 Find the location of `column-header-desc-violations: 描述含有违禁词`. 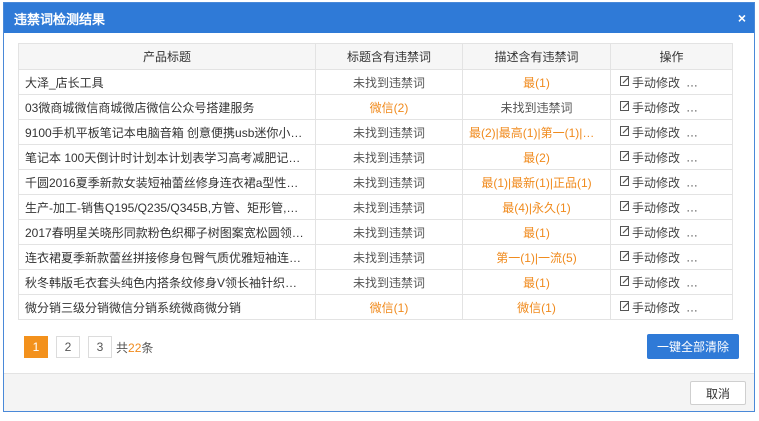

column-header-desc-violations: 描述含有违禁词 is located at coordinates (536, 56).